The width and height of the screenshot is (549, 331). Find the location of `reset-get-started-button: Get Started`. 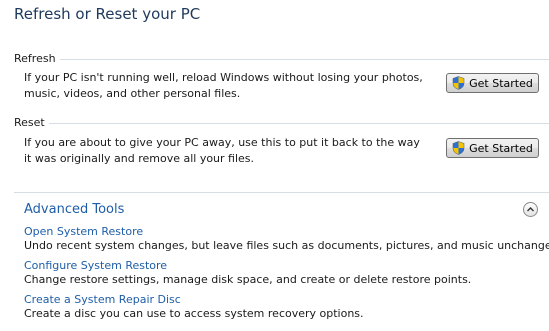

reset-get-started-button: Get Started is located at coordinates (492, 148).